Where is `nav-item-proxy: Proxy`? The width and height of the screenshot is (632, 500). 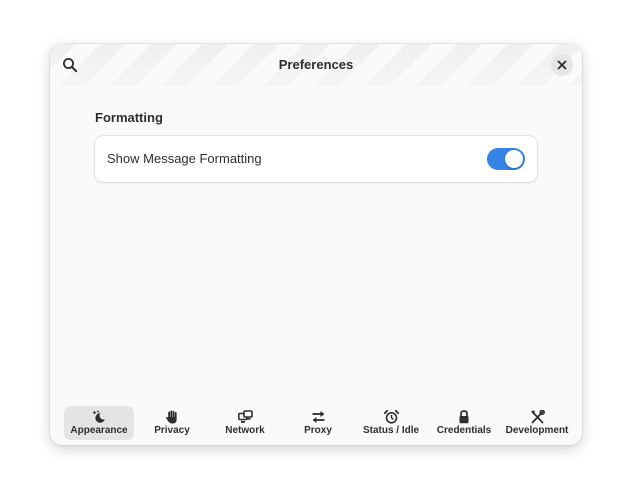 nav-item-proxy: Proxy is located at coordinates (318, 423).